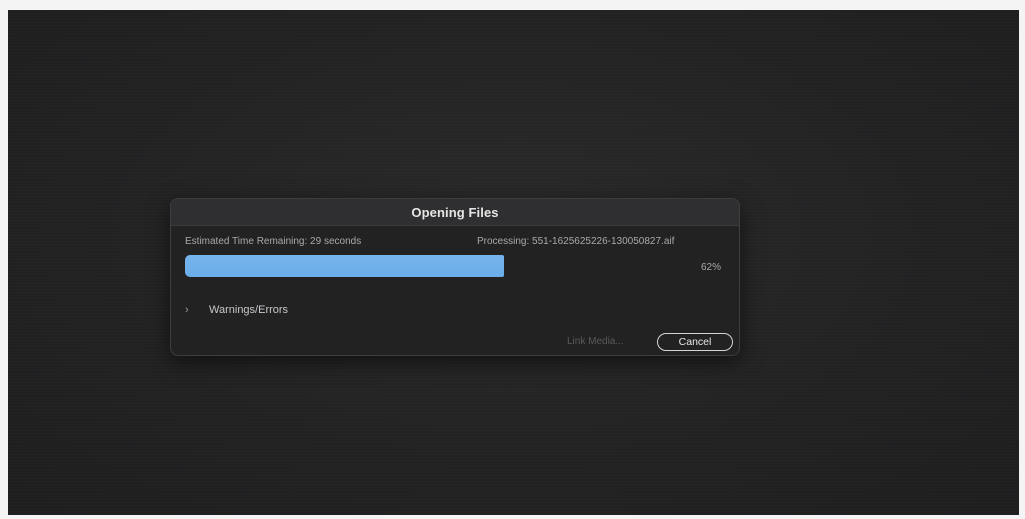  Describe the element at coordinates (695, 342) in the screenshot. I see `cancel-button: Cancel` at that location.